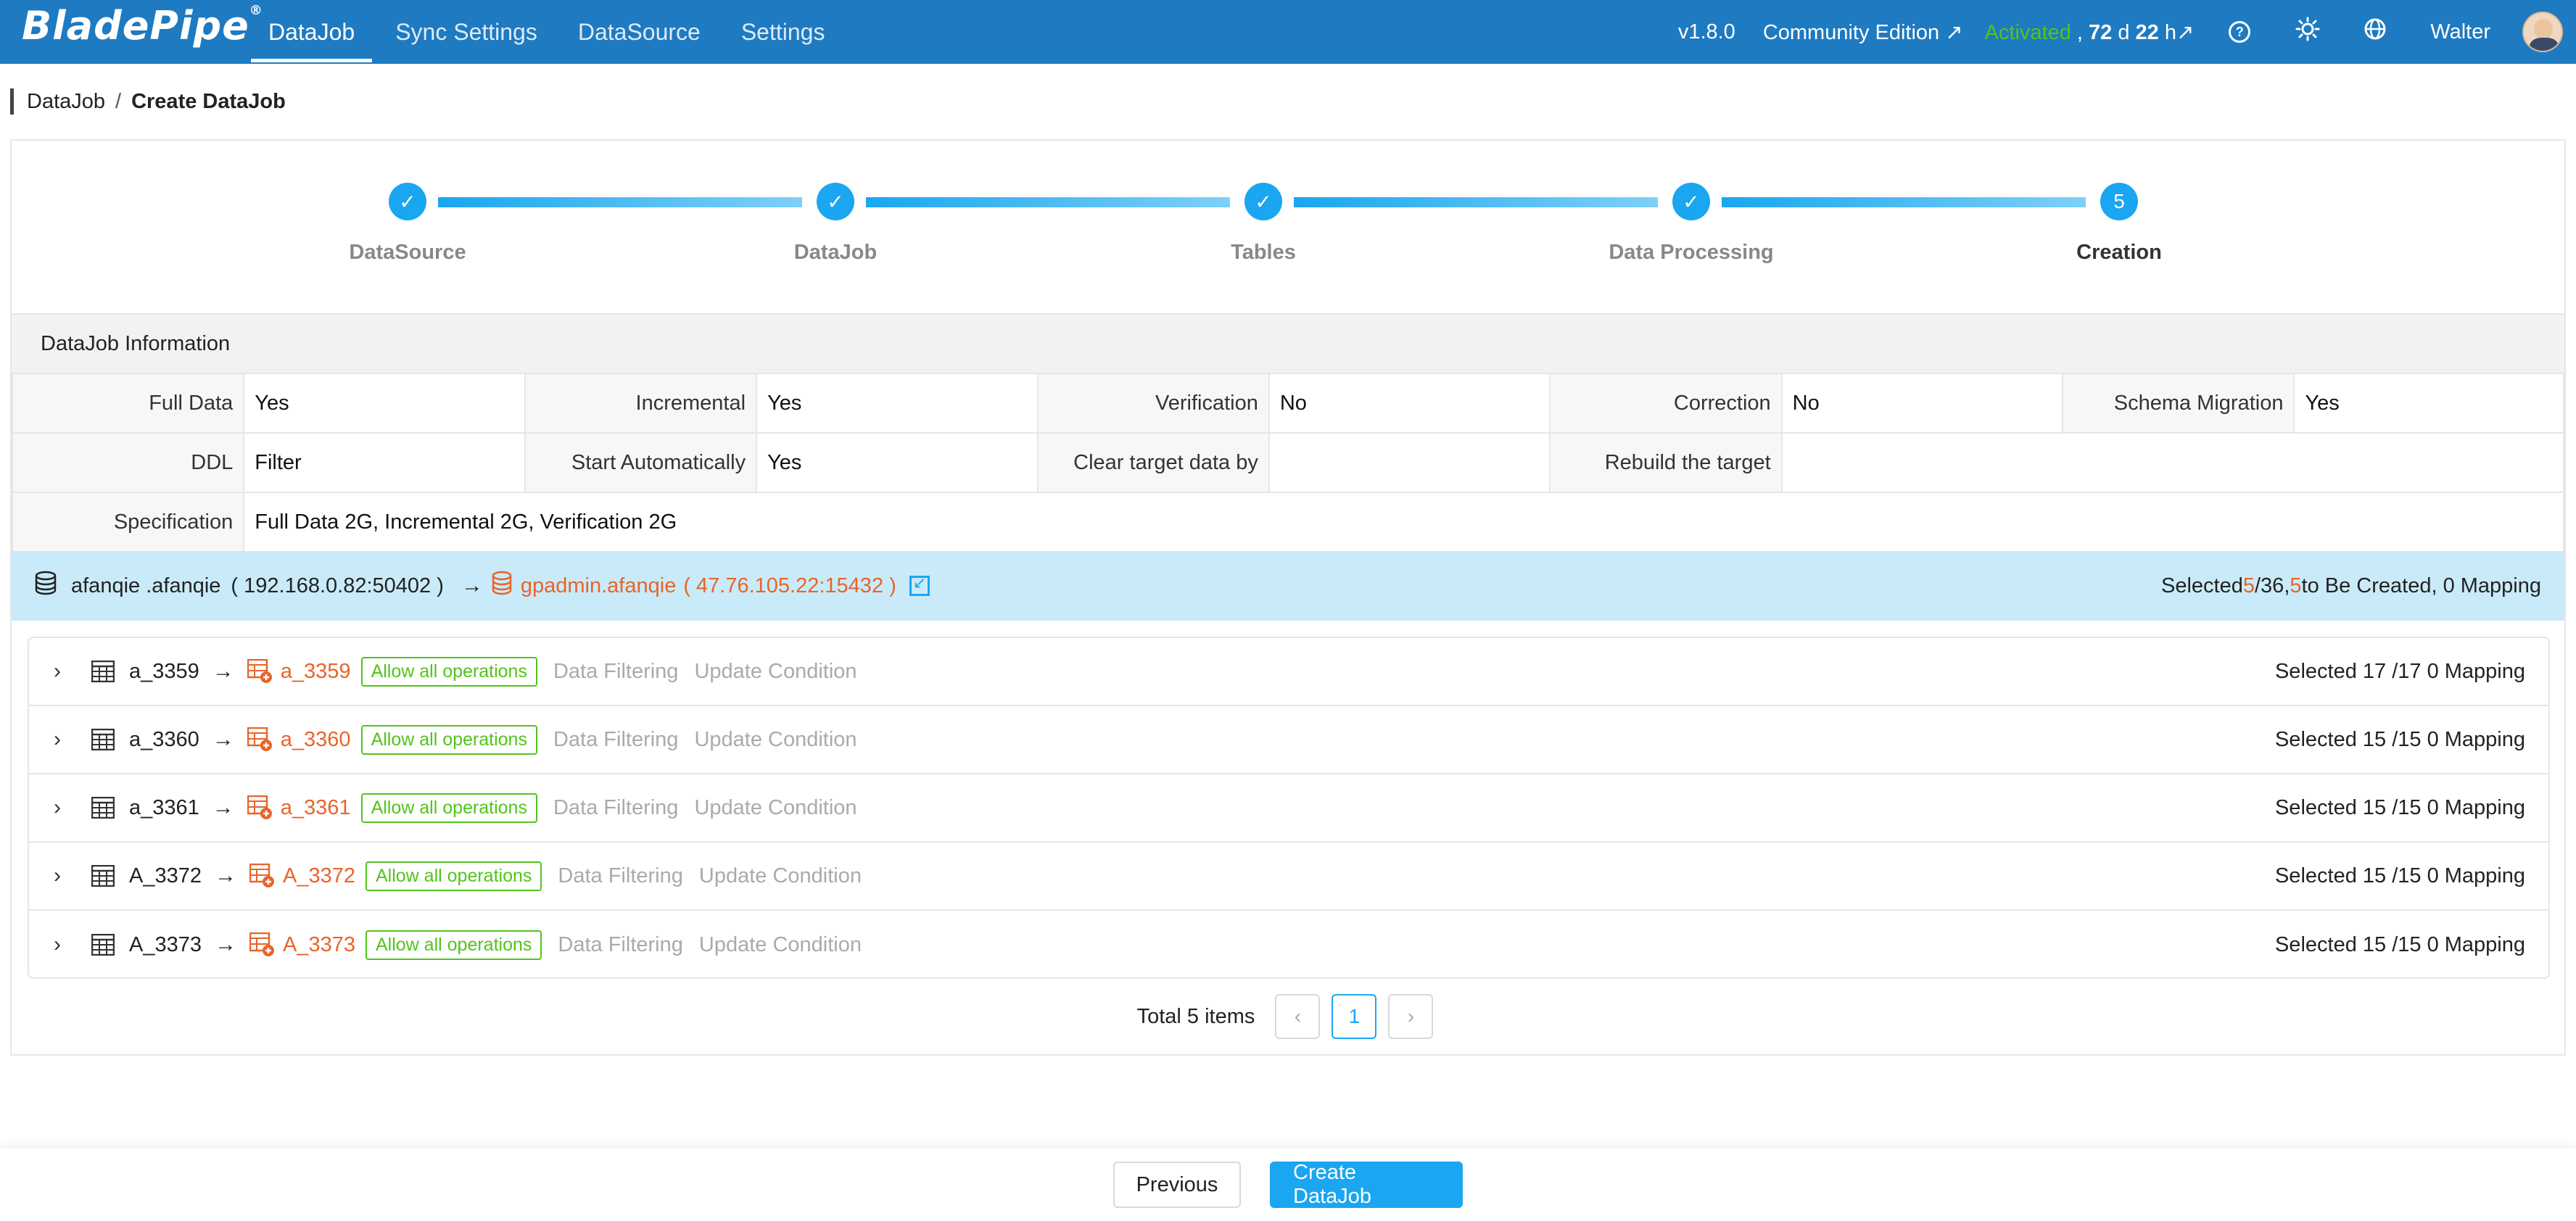 This screenshot has width=2576, height=1221. I want to click on source-datasource-host: ( 192.168.0.82:50402 ), so click(337, 586).